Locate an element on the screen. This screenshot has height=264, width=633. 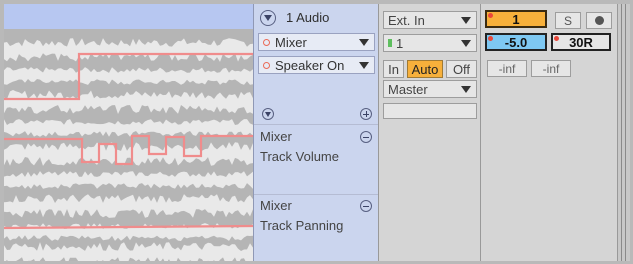
lane-parameter-label: Track Panning is located at coordinates (302, 225).